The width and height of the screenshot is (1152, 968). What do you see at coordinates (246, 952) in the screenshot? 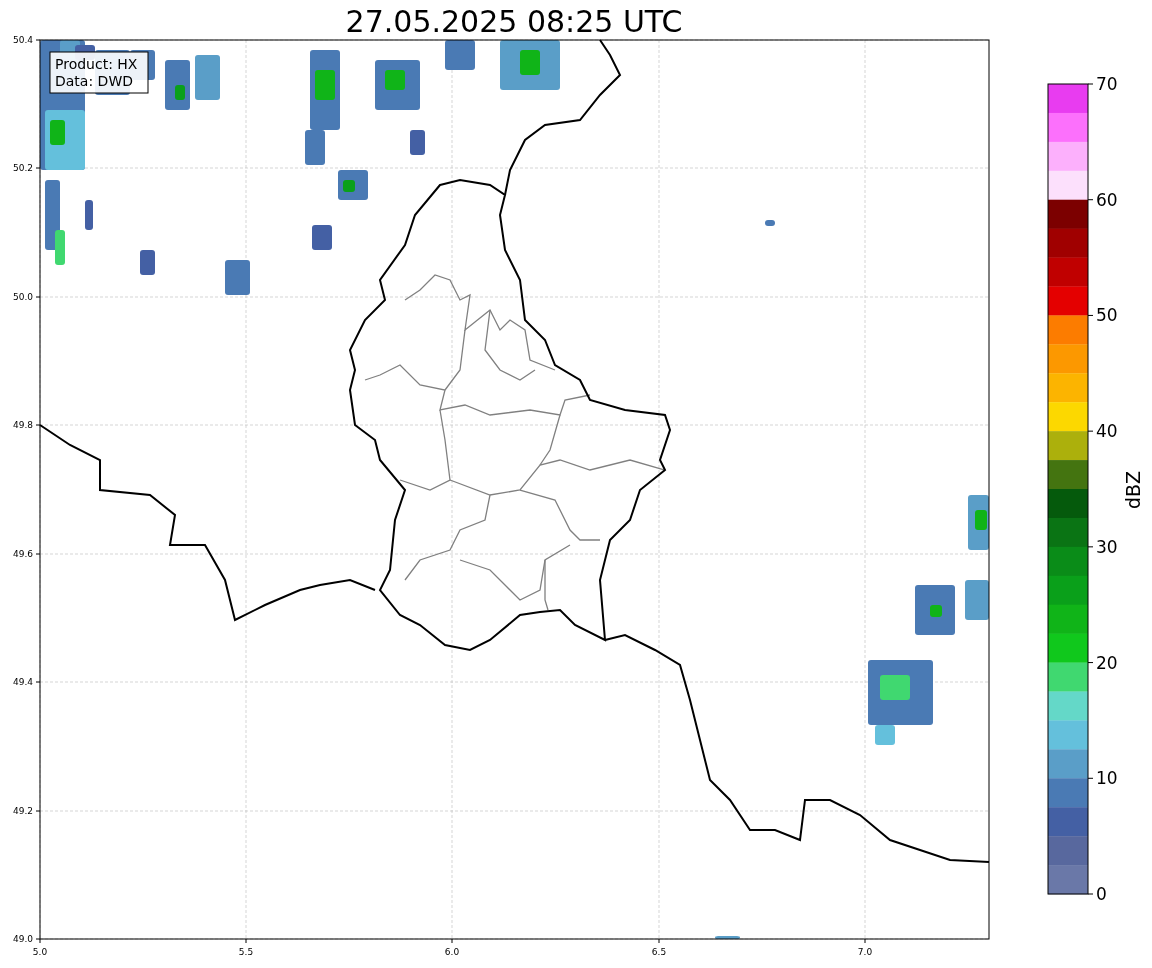
I see `x-tick-label: 5.5` at bounding box center [246, 952].